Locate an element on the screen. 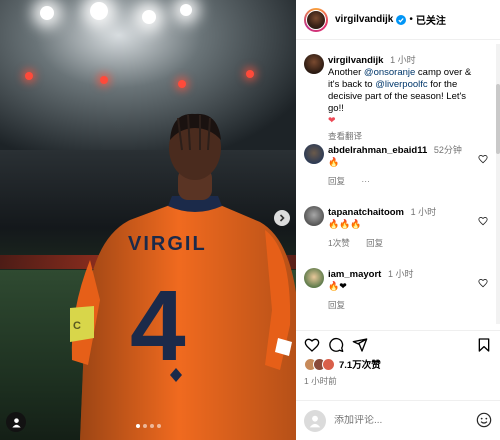 This screenshot has height=440, width=500. comment-text: 🔥 is located at coordinates (334, 163).